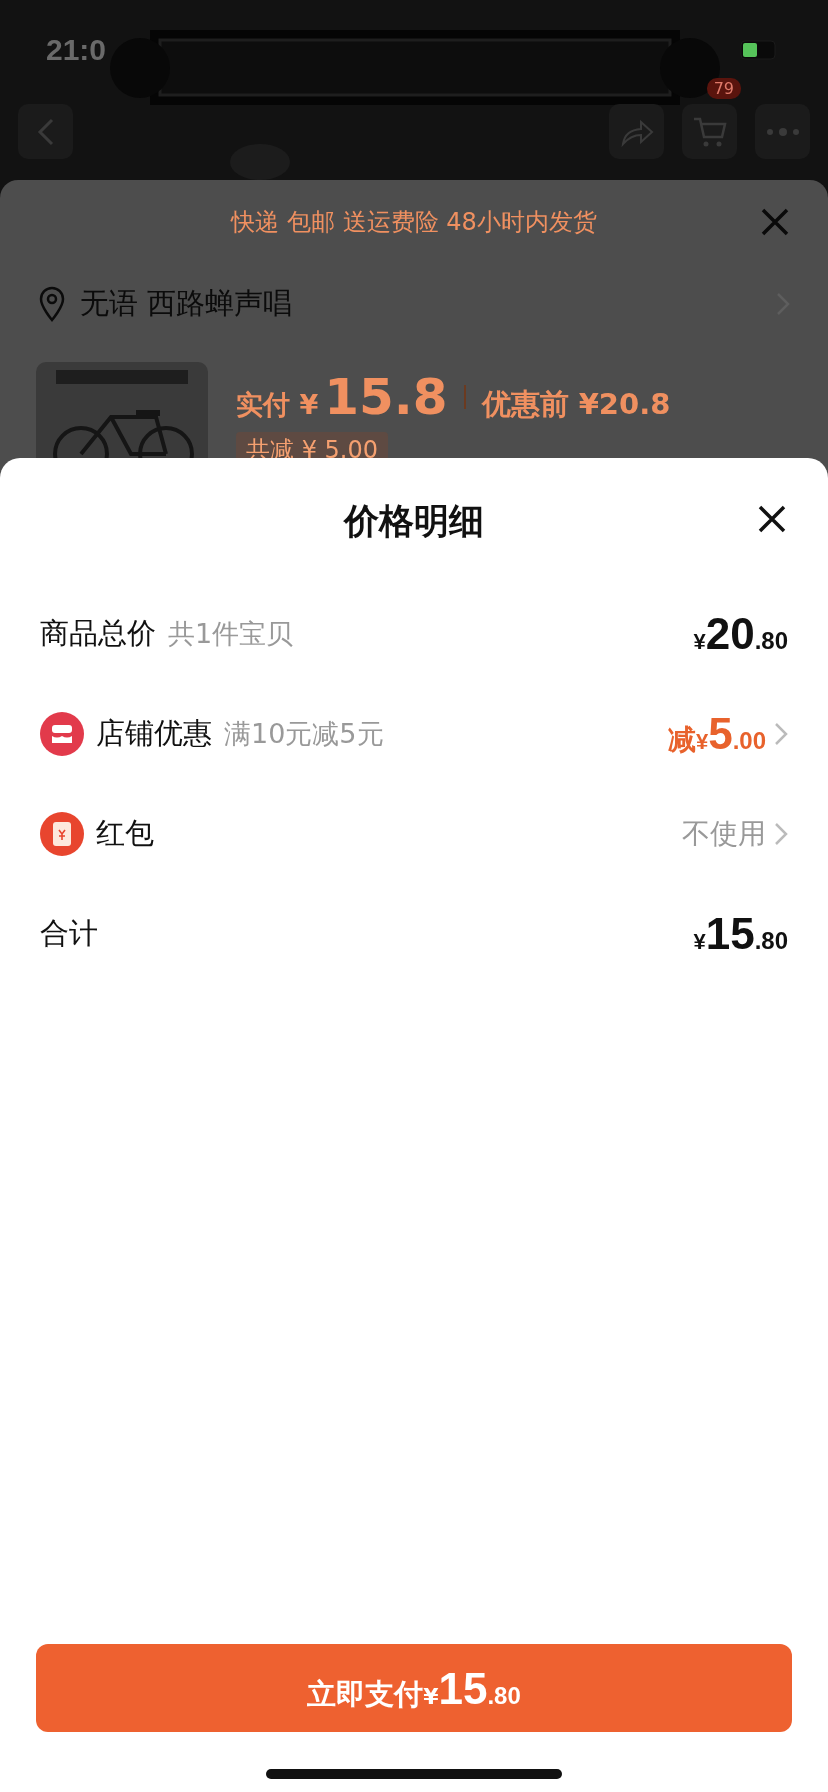  Describe the element at coordinates (414, 521) in the screenshot. I see `sheet-title: 价格明细` at that location.